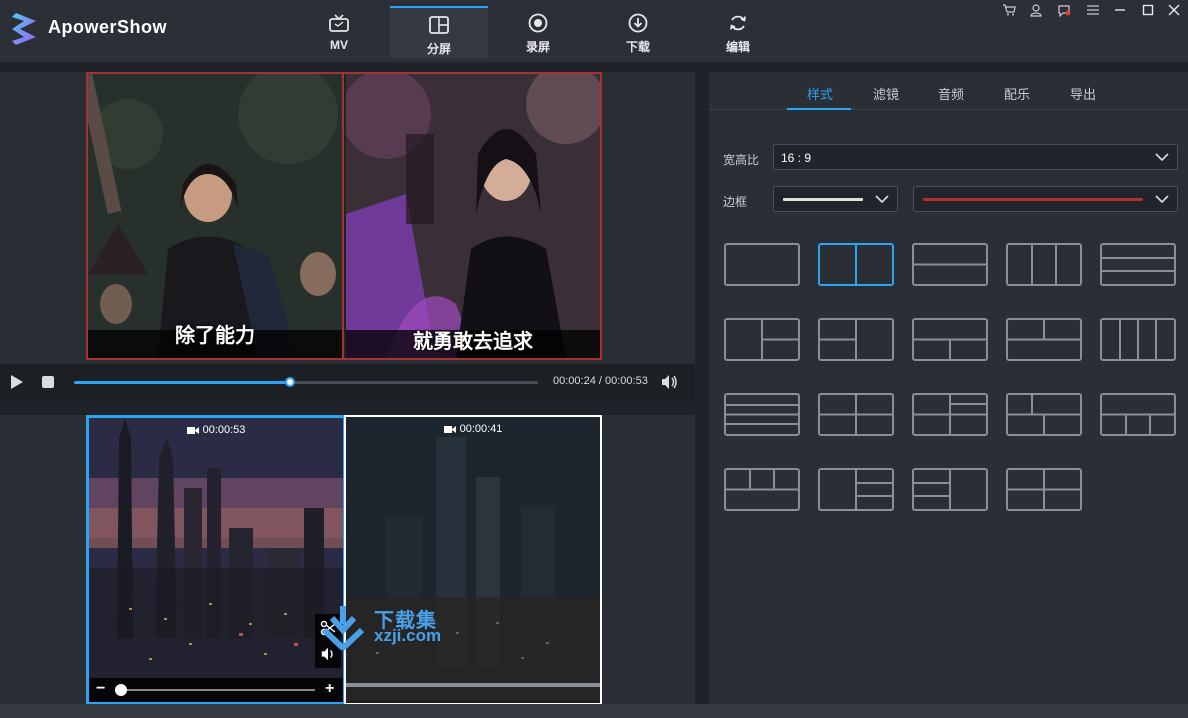  Describe the element at coordinates (1083, 93) in the screenshot. I see `tab-export: 导出` at that location.